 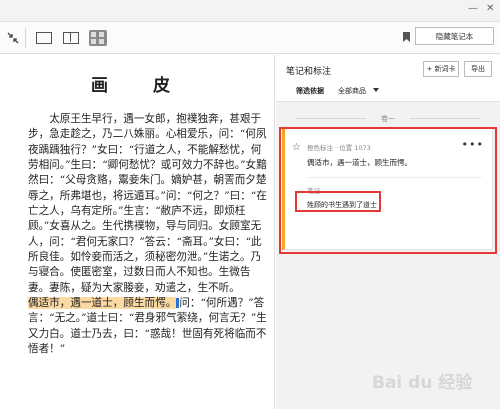 I want to click on notes-header: 笔记和标注 + 新词卡 导出 筛选依据 全部商品, so click(x=388, y=78).